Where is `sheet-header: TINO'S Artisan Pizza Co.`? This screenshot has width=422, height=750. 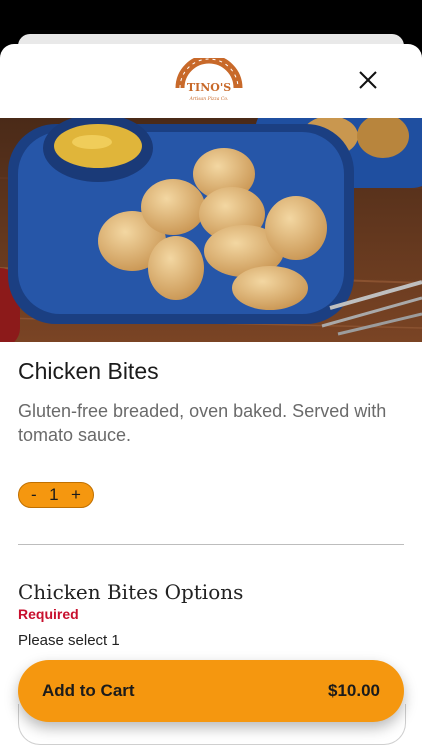
sheet-header: TINO'S Artisan Pizza Co. is located at coordinates (211, 81).